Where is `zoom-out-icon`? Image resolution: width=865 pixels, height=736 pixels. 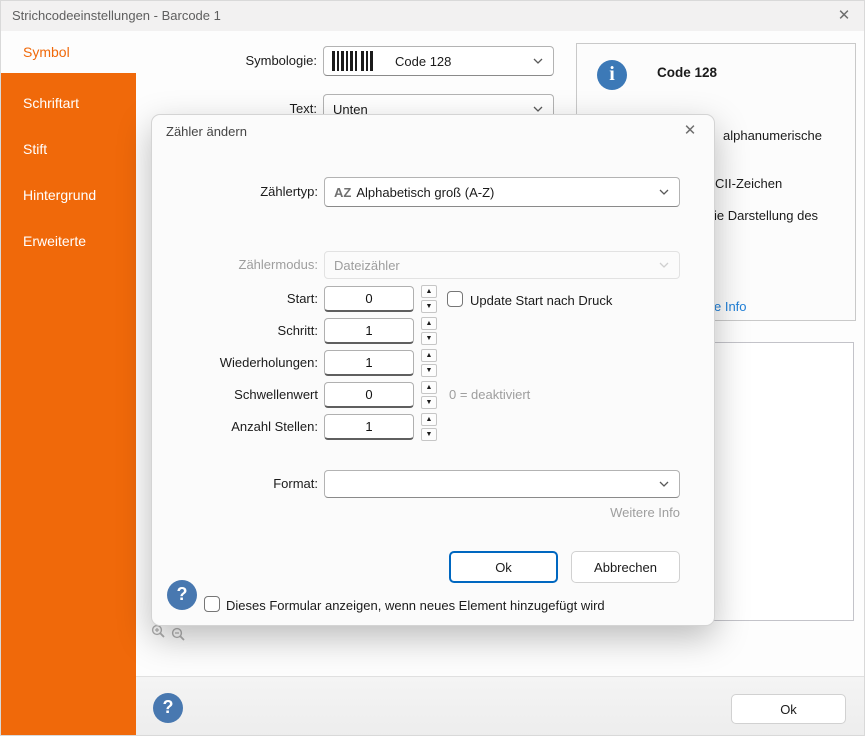 zoom-out-icon is located at coordinates (178, 637).